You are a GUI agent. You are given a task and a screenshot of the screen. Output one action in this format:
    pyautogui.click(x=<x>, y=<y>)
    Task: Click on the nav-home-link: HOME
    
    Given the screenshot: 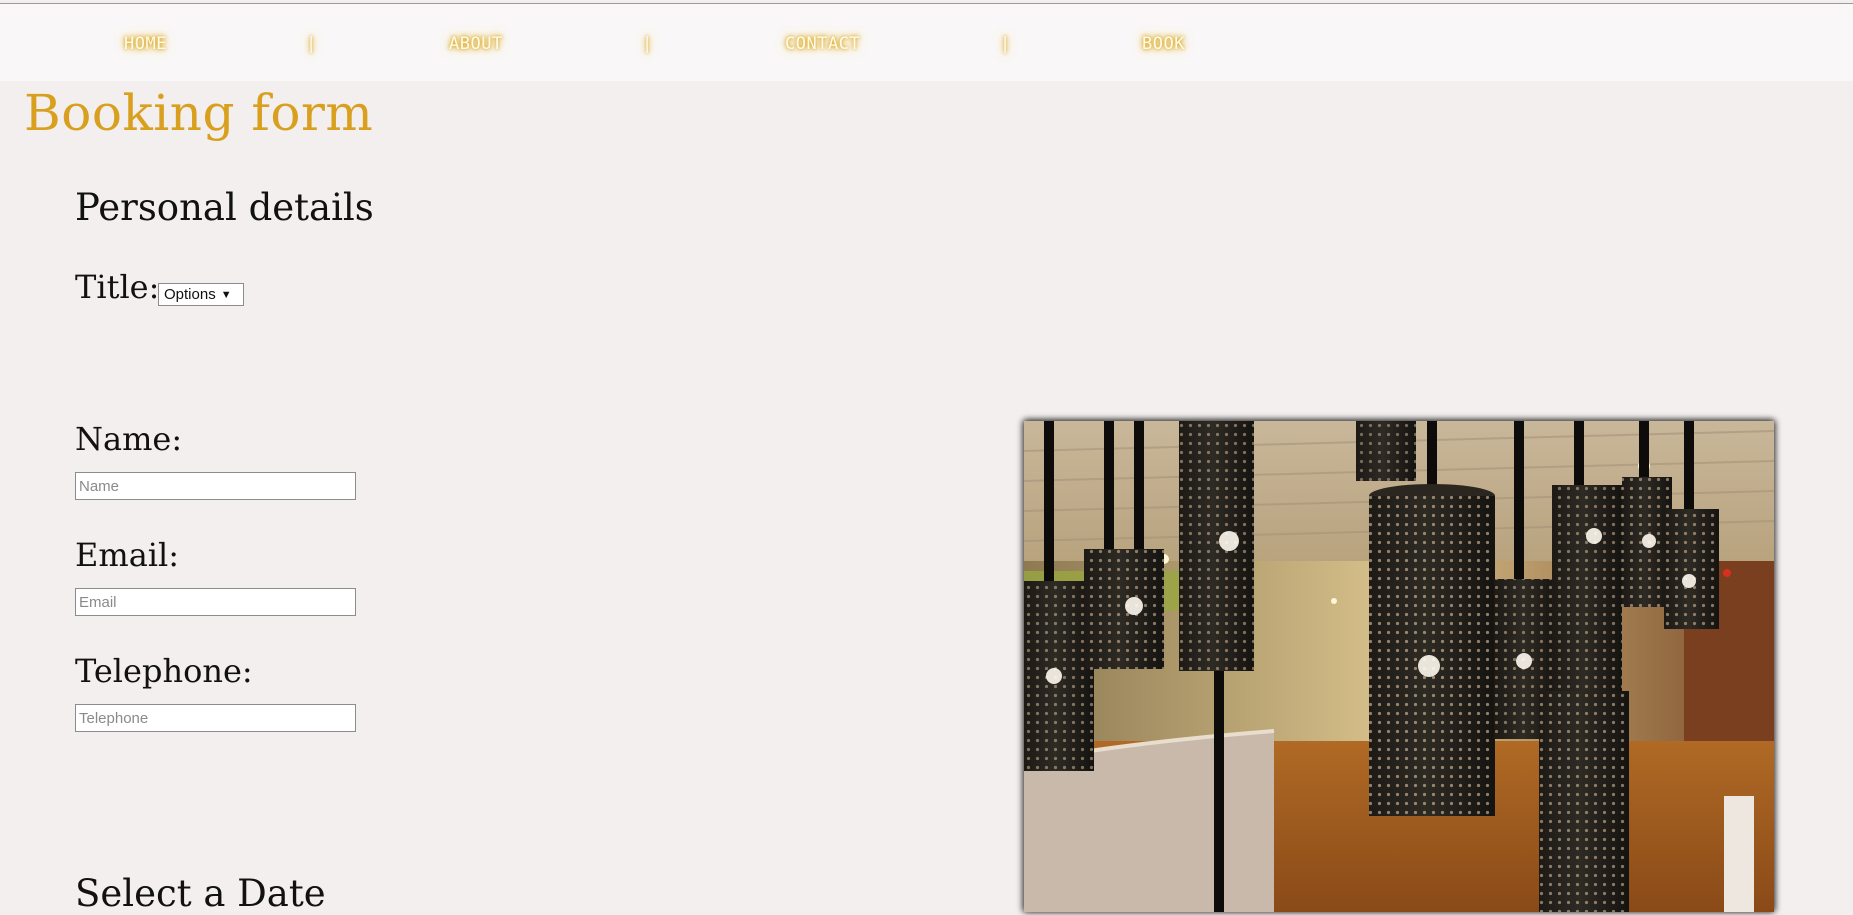 What is the action you would take?
    pyautogui.click(x=145, y=44)
    